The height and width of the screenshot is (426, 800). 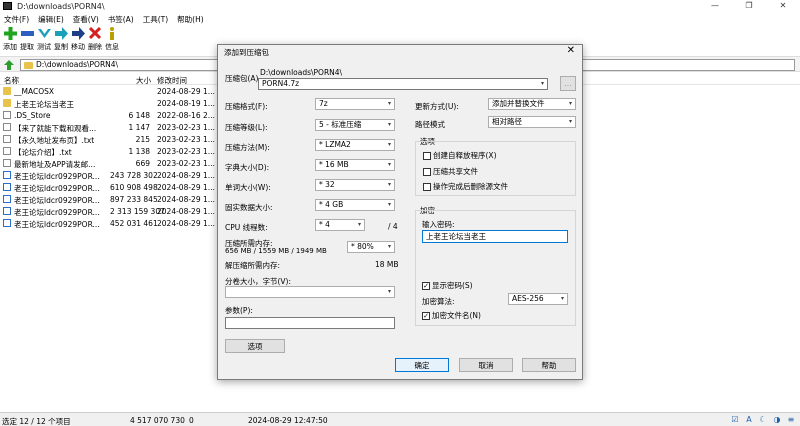 What do you see at coordinates (715, 6) in the screenshot?
I see `minimize-button: —` at bounding box center [715, 6].